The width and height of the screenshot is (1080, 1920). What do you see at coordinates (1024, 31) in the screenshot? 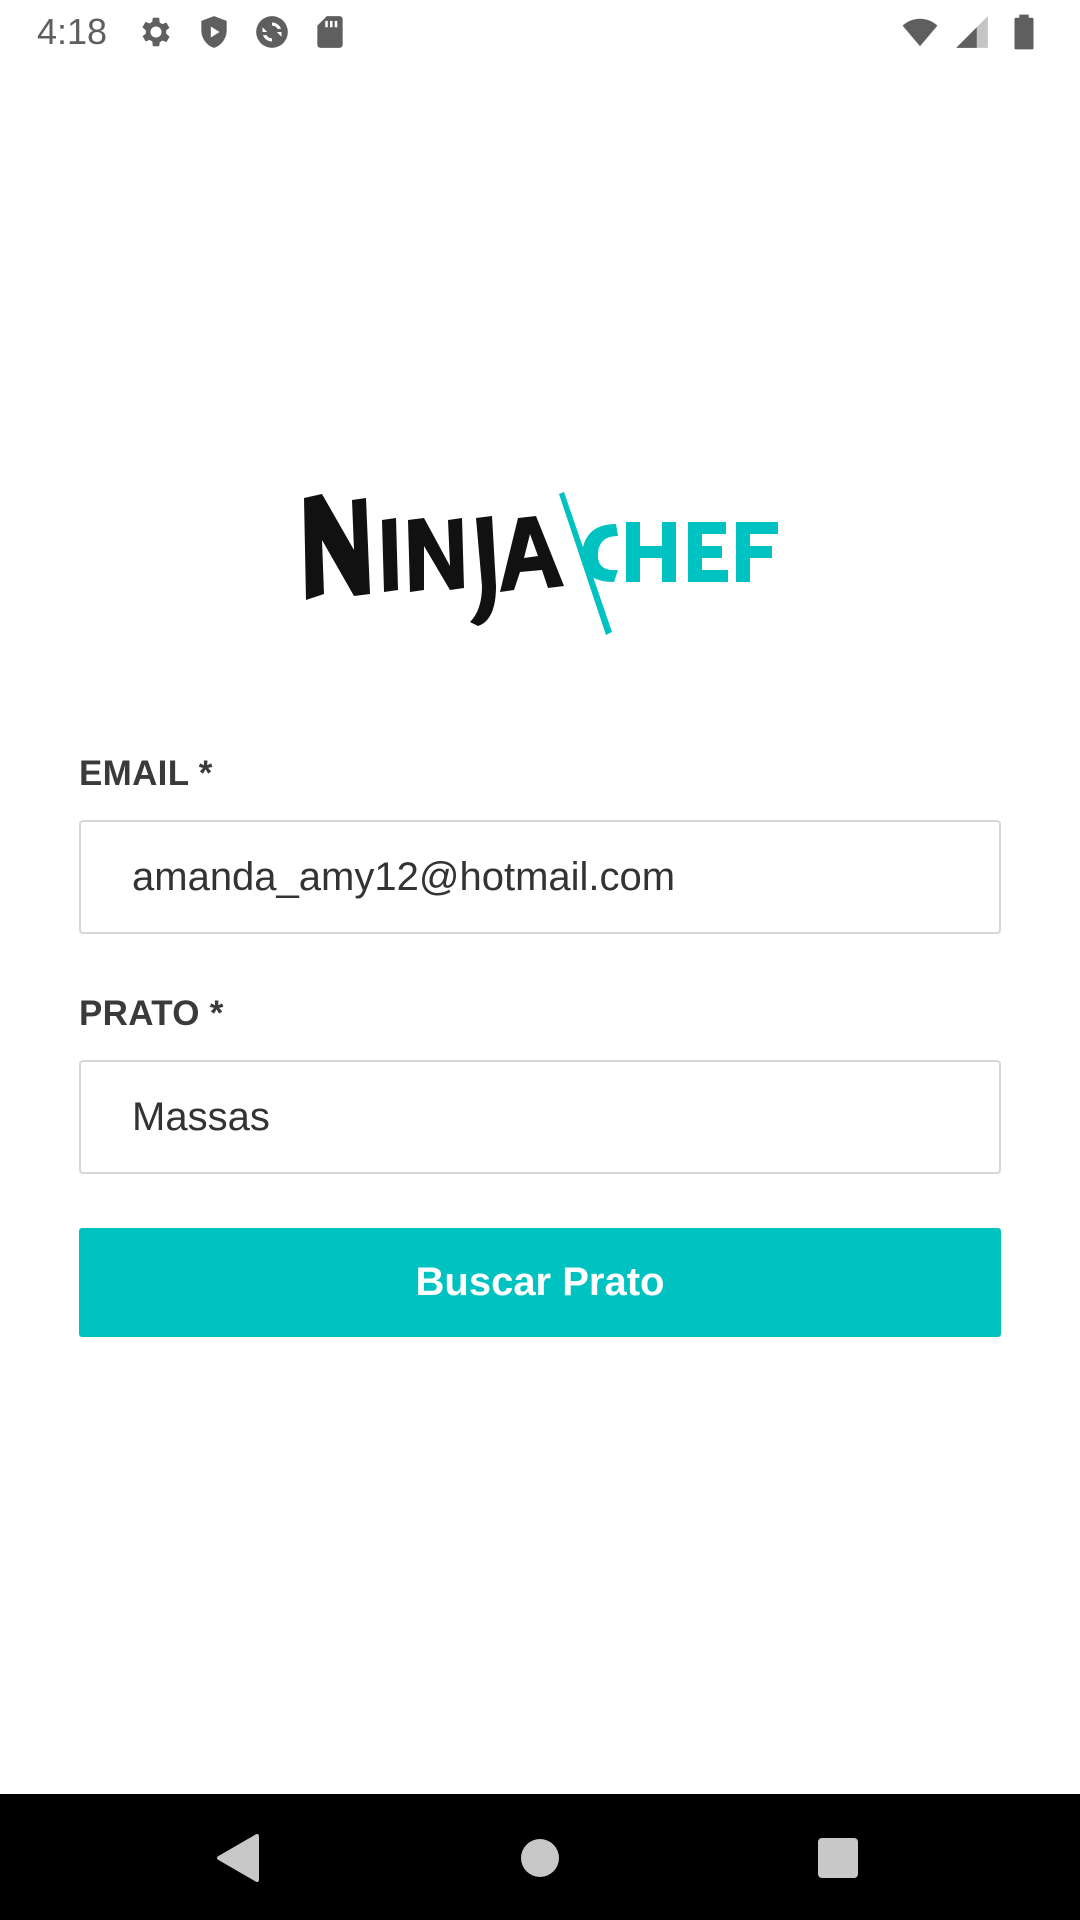
I see `battery-icon` at bounding box center [1024, 31].